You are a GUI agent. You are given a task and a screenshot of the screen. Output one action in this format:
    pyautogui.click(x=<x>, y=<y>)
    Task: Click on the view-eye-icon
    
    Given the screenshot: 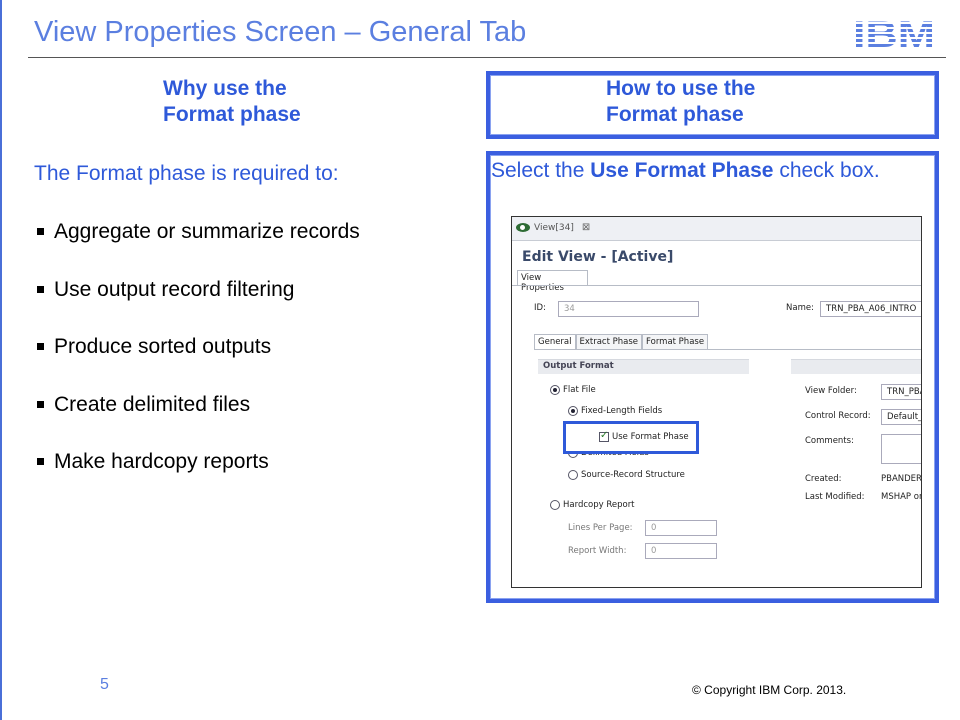 What is the action you would take?
    pyautogui.click(x=523, y=227)
    